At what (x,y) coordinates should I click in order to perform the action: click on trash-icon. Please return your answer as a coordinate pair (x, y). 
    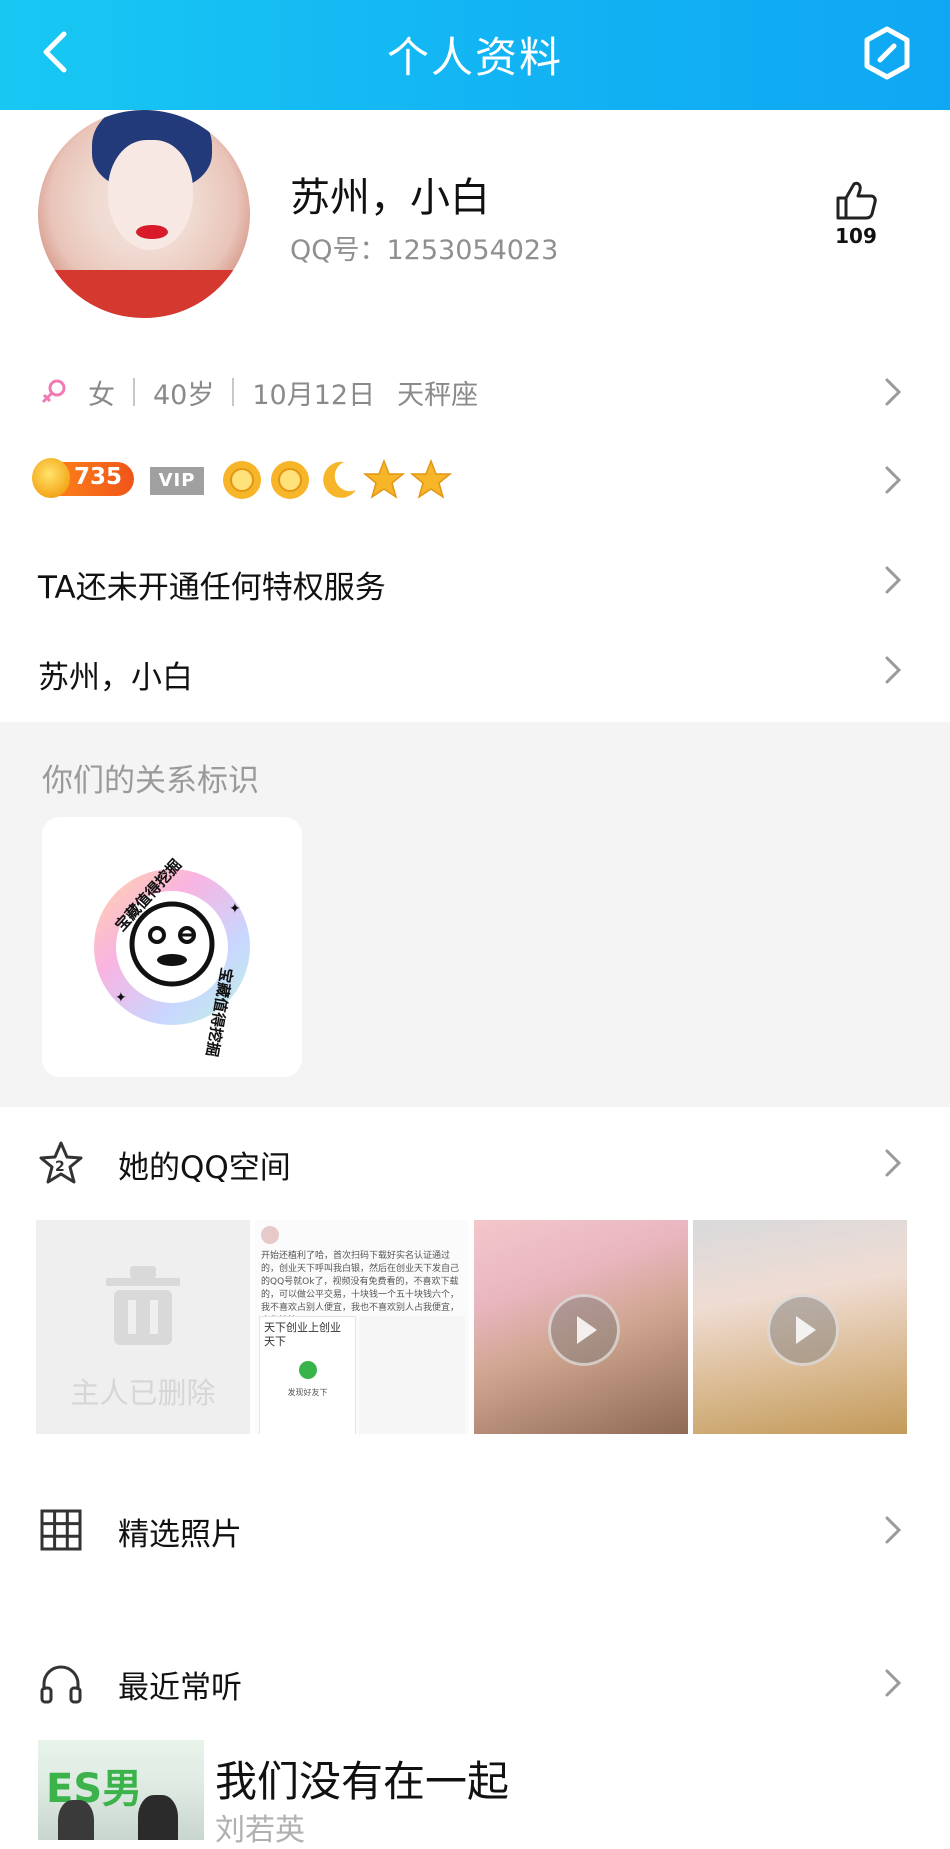
    Looking at the image, I should click on (143, 1305).